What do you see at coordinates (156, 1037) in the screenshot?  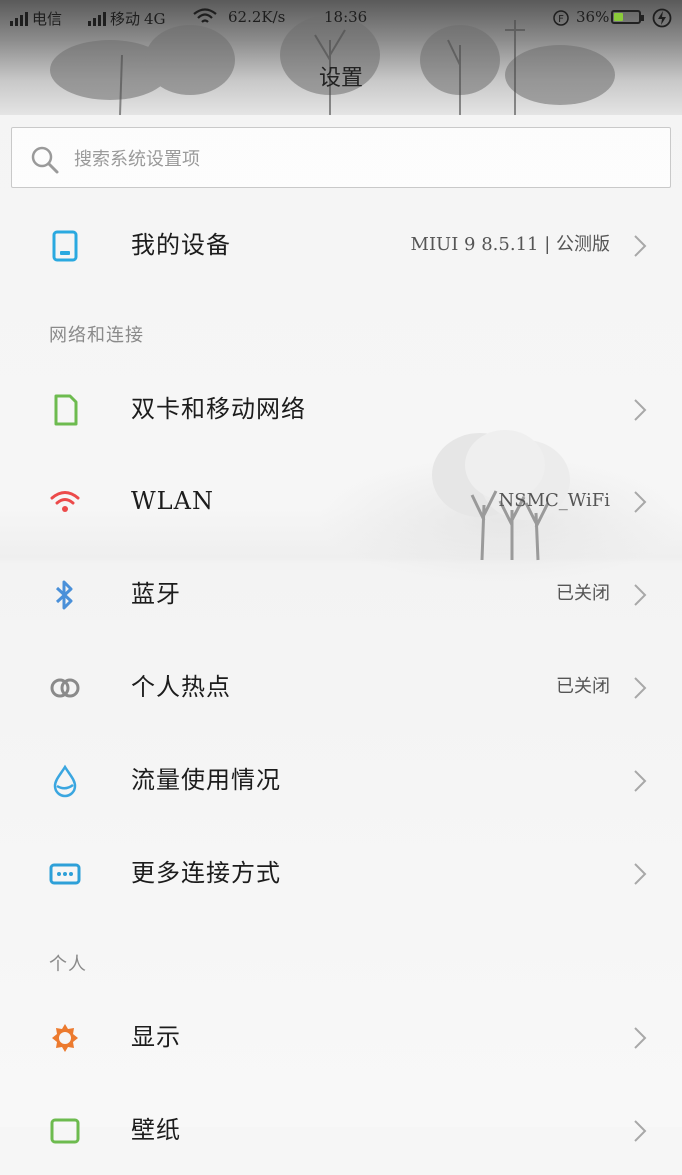 I see `row-label: 显示` at bounding box center [156, 1037].